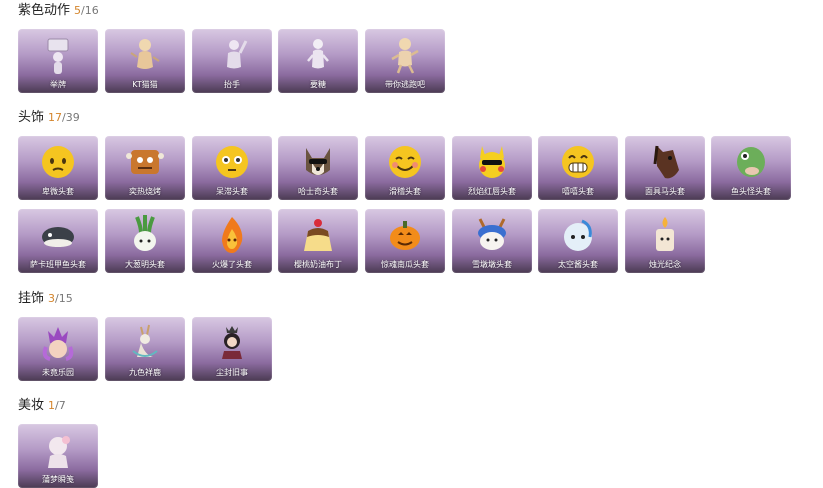 This screenshot has width=823, height=488. I want to click on raise-hand-pose-icon, so click(237, 54).